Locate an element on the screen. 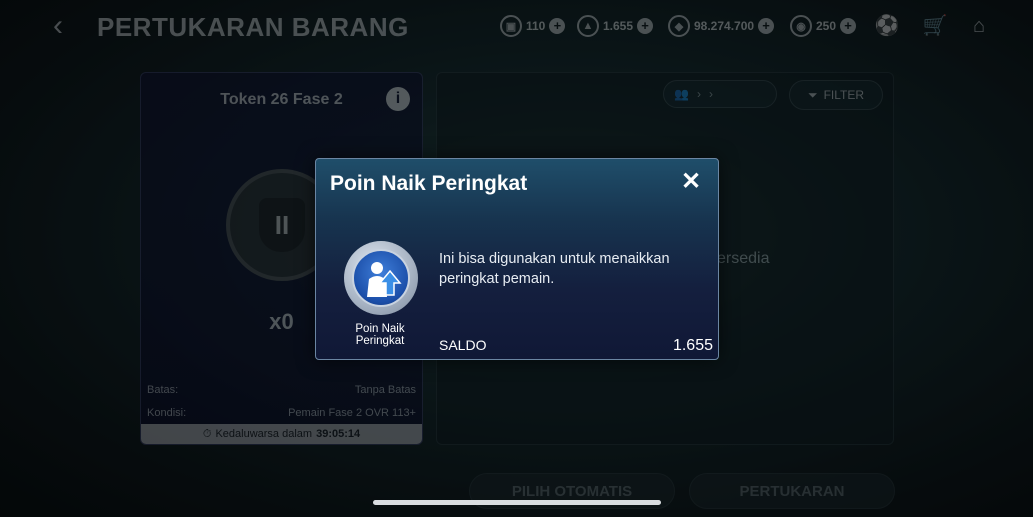  ball-icon: ⚽ is located at coordinates (887, 26).